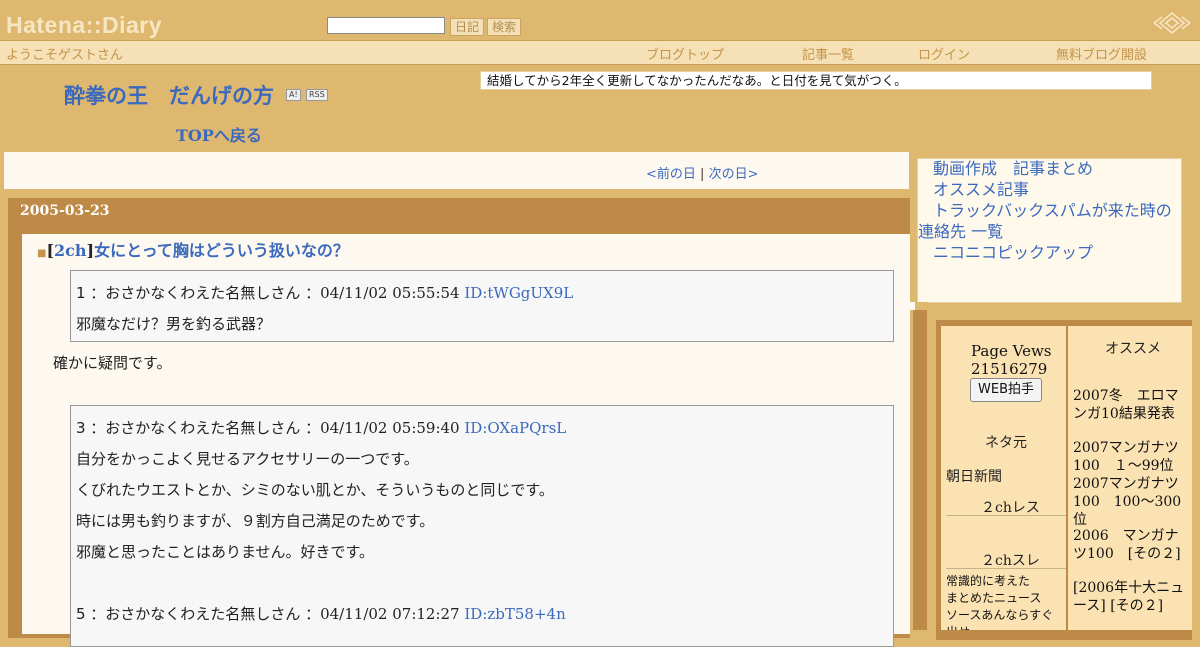 This screenshot has height=647, width=1200. What do you see at coordinates (198, 614) in the screenshot?
I see `post-name: 5 ：おさかなくわえた名無しさん ：` at bounding box center [198, 614].